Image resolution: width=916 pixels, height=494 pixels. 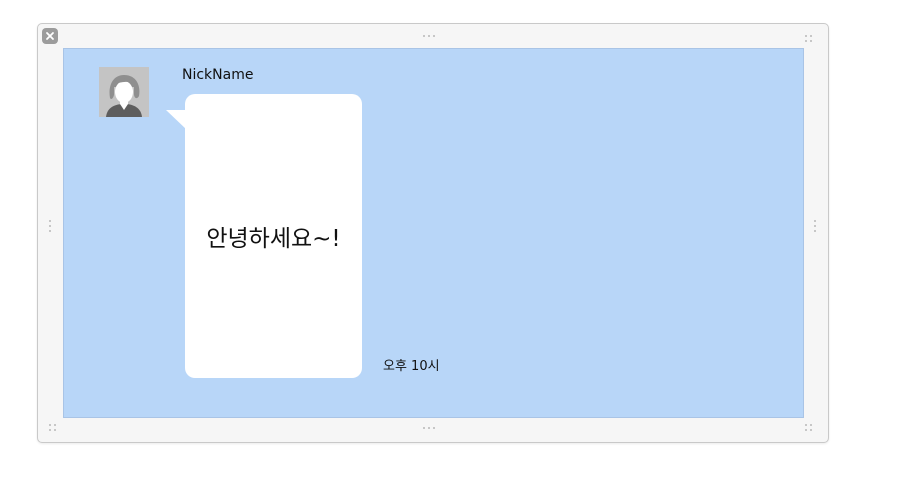 I want to click on top-center-resize-handle, so click(x=429, y=36).